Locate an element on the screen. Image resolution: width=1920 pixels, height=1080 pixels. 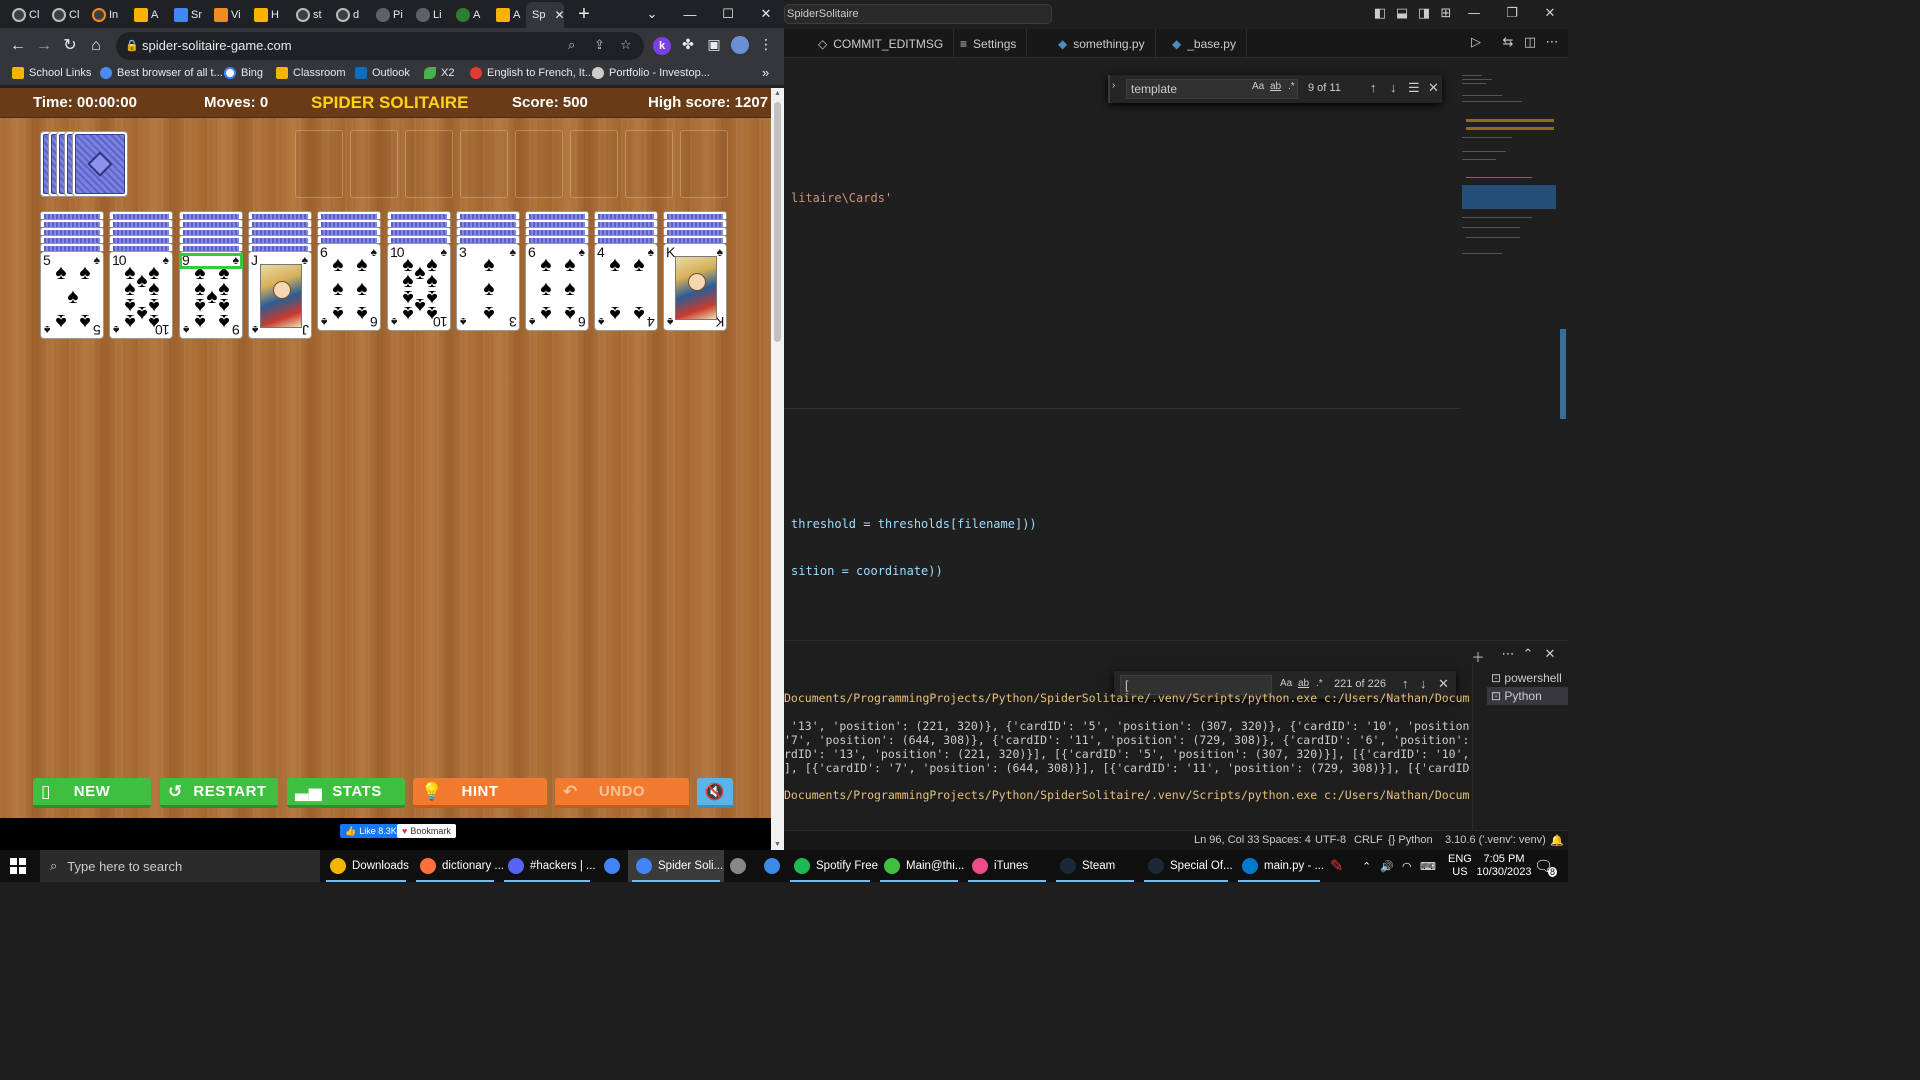
customize-layout-icon: ⊞ is located at coordinates (1446, 13).